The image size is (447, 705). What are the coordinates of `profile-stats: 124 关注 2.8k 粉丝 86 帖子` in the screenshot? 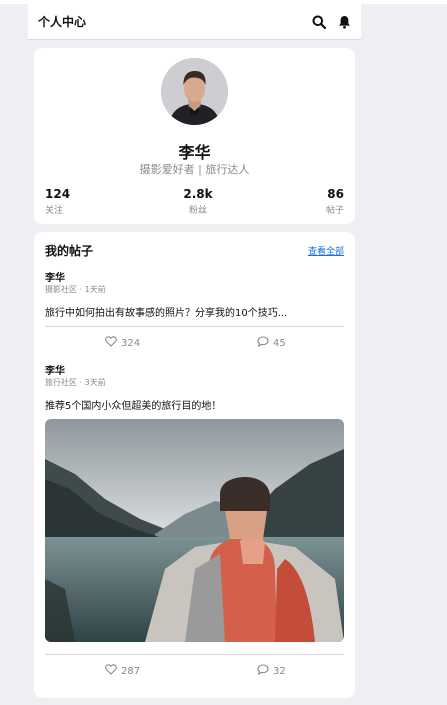 It's located at (194, 201).